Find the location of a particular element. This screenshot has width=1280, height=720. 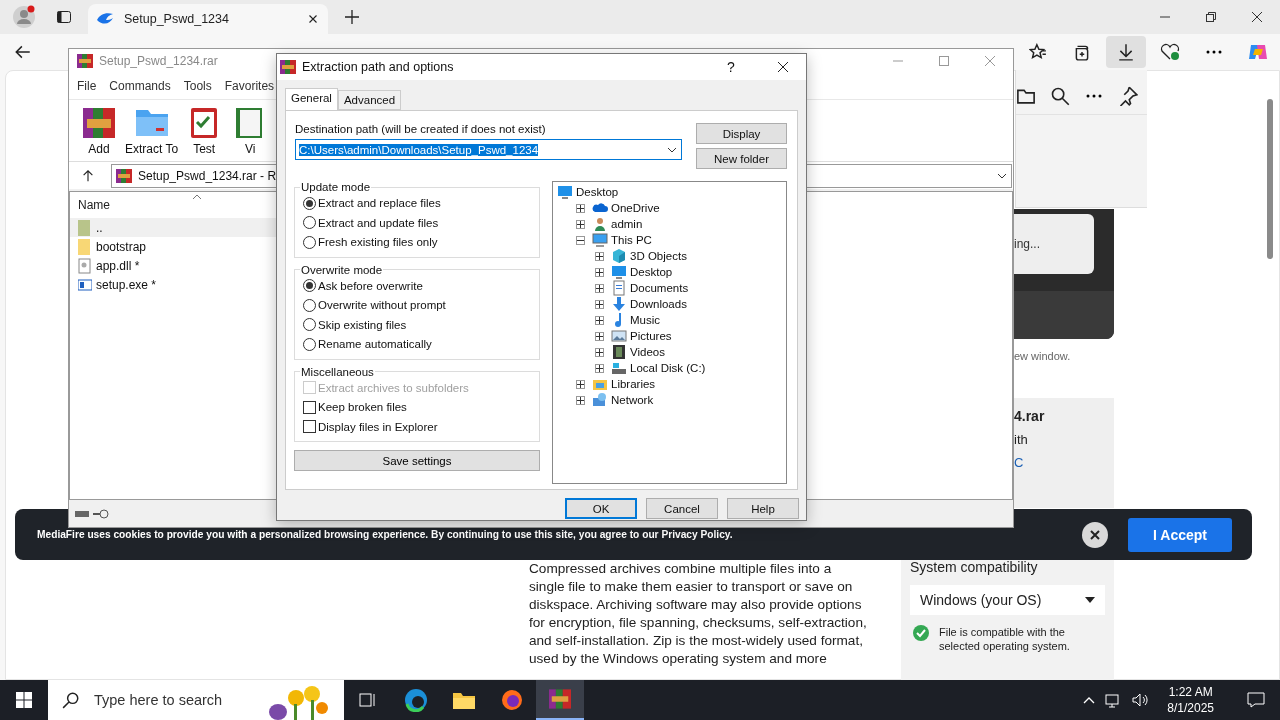

toolbar-button: Add is located at coordinates (99, 130).